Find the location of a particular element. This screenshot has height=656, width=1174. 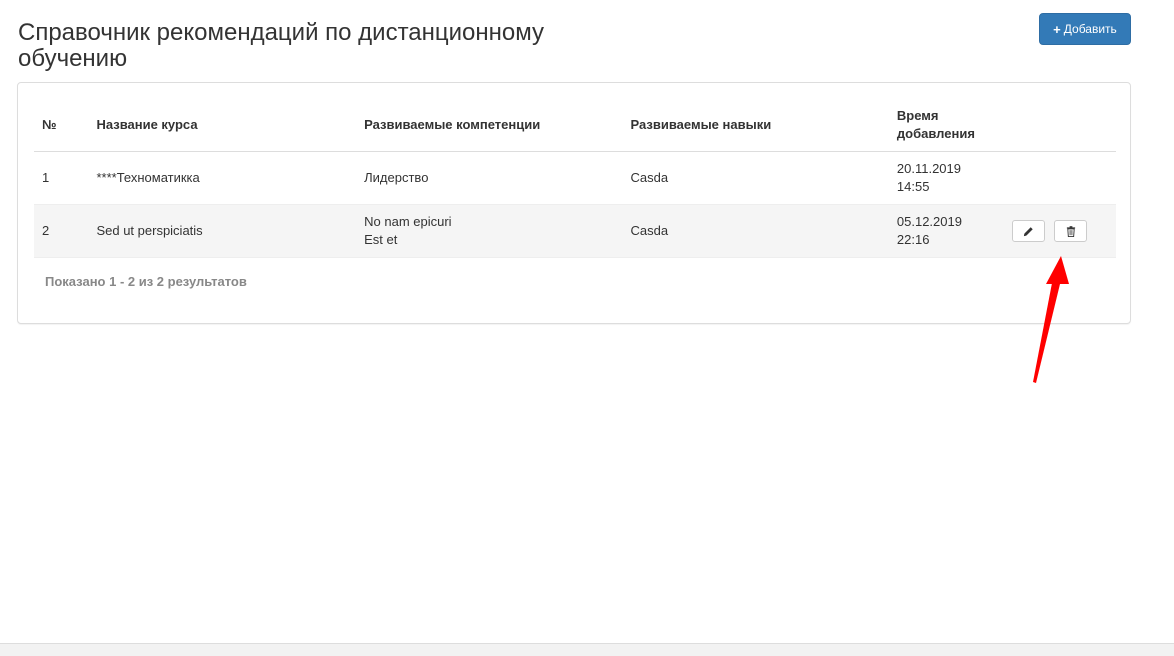

competency: Est et is located at coordinates (381, 239).